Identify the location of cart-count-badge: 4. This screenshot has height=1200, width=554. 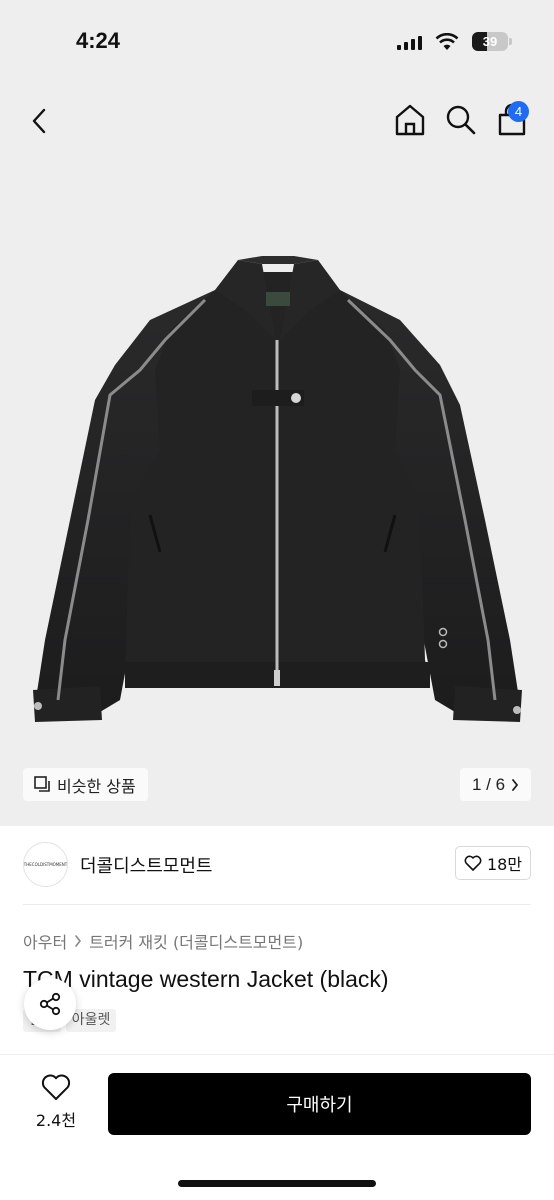
(518, 111).